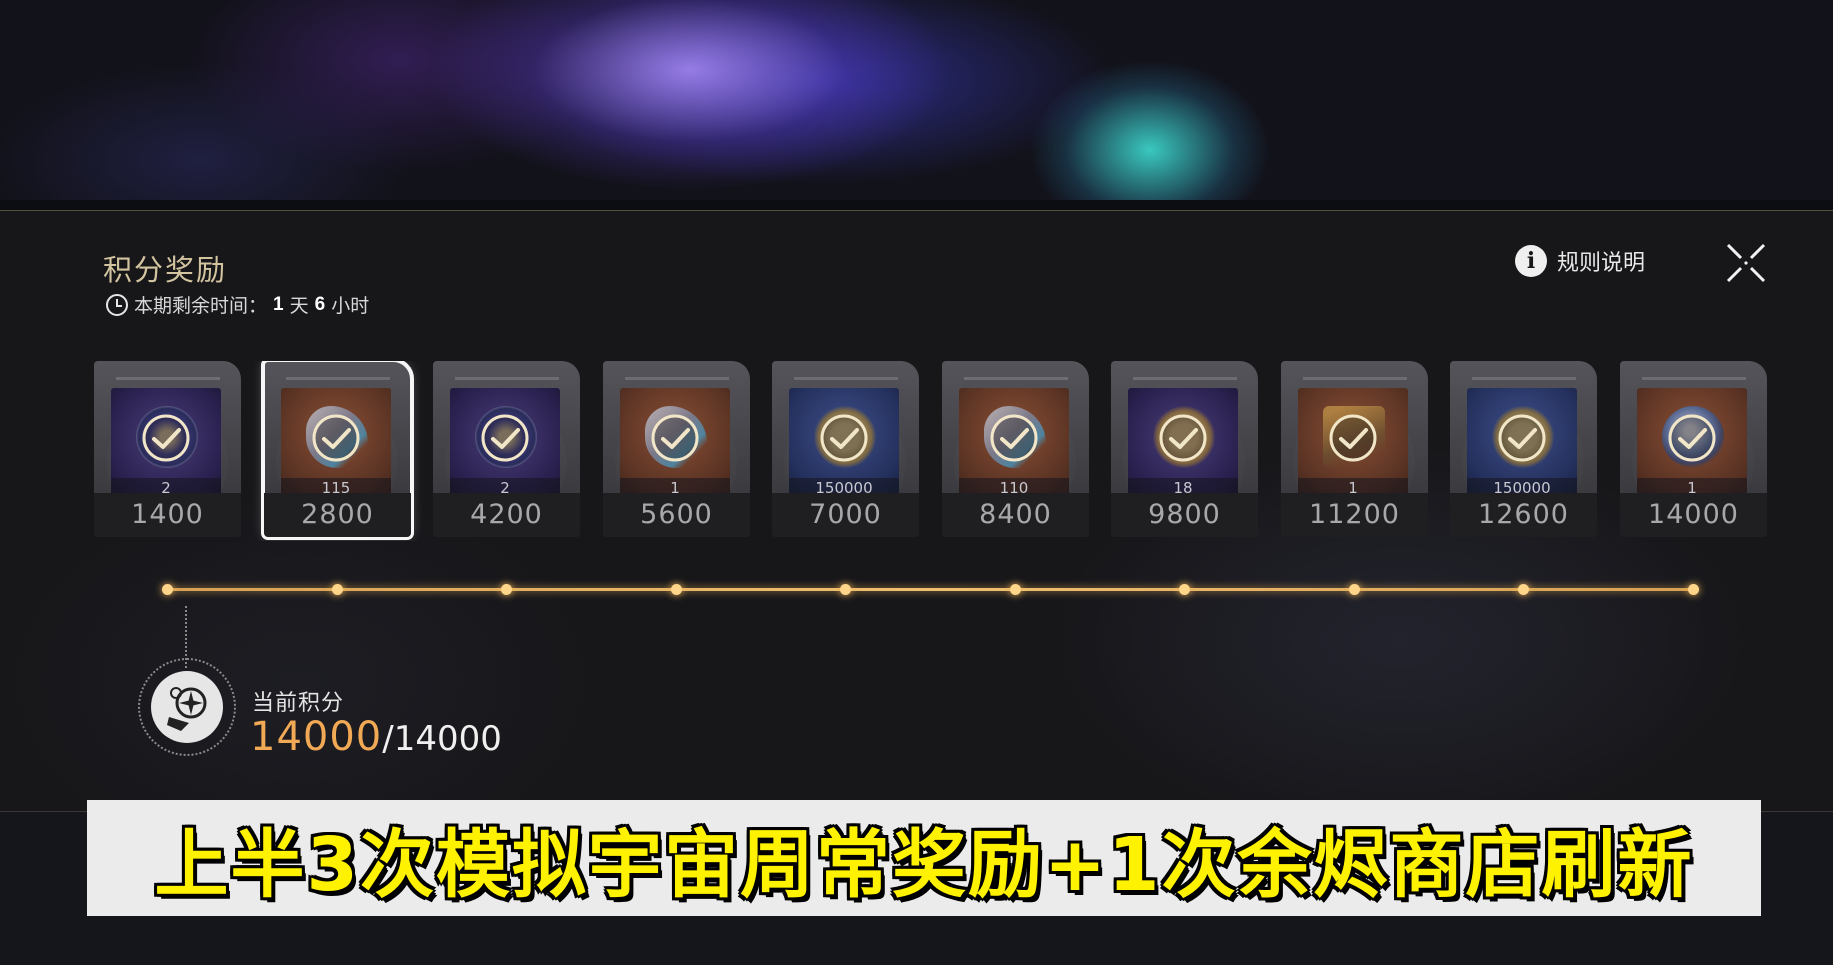 Image resolution: width=1833 pixels, height=965 pixels. Describe the element at coordinates (1601, 262) in the screenshot. I see `rules-label: 规则说明` at that location.